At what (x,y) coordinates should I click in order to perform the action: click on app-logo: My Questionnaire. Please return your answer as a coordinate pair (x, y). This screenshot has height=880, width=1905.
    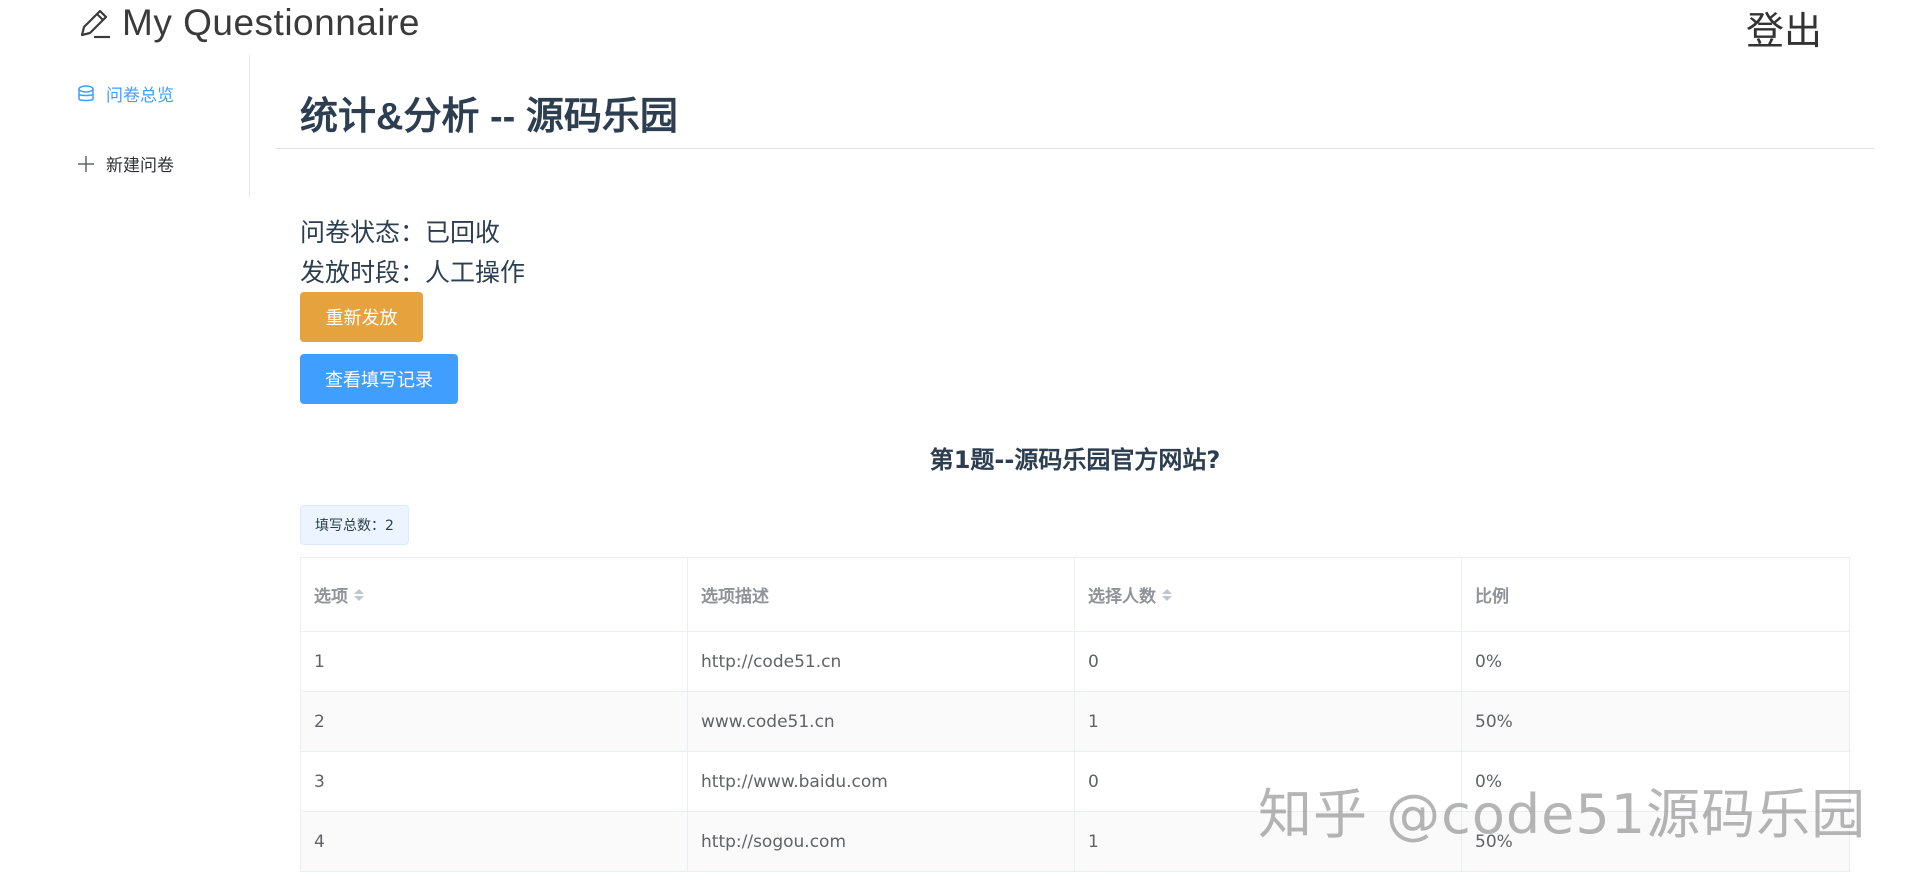
    Looking at the image, I should click on (248, 23).